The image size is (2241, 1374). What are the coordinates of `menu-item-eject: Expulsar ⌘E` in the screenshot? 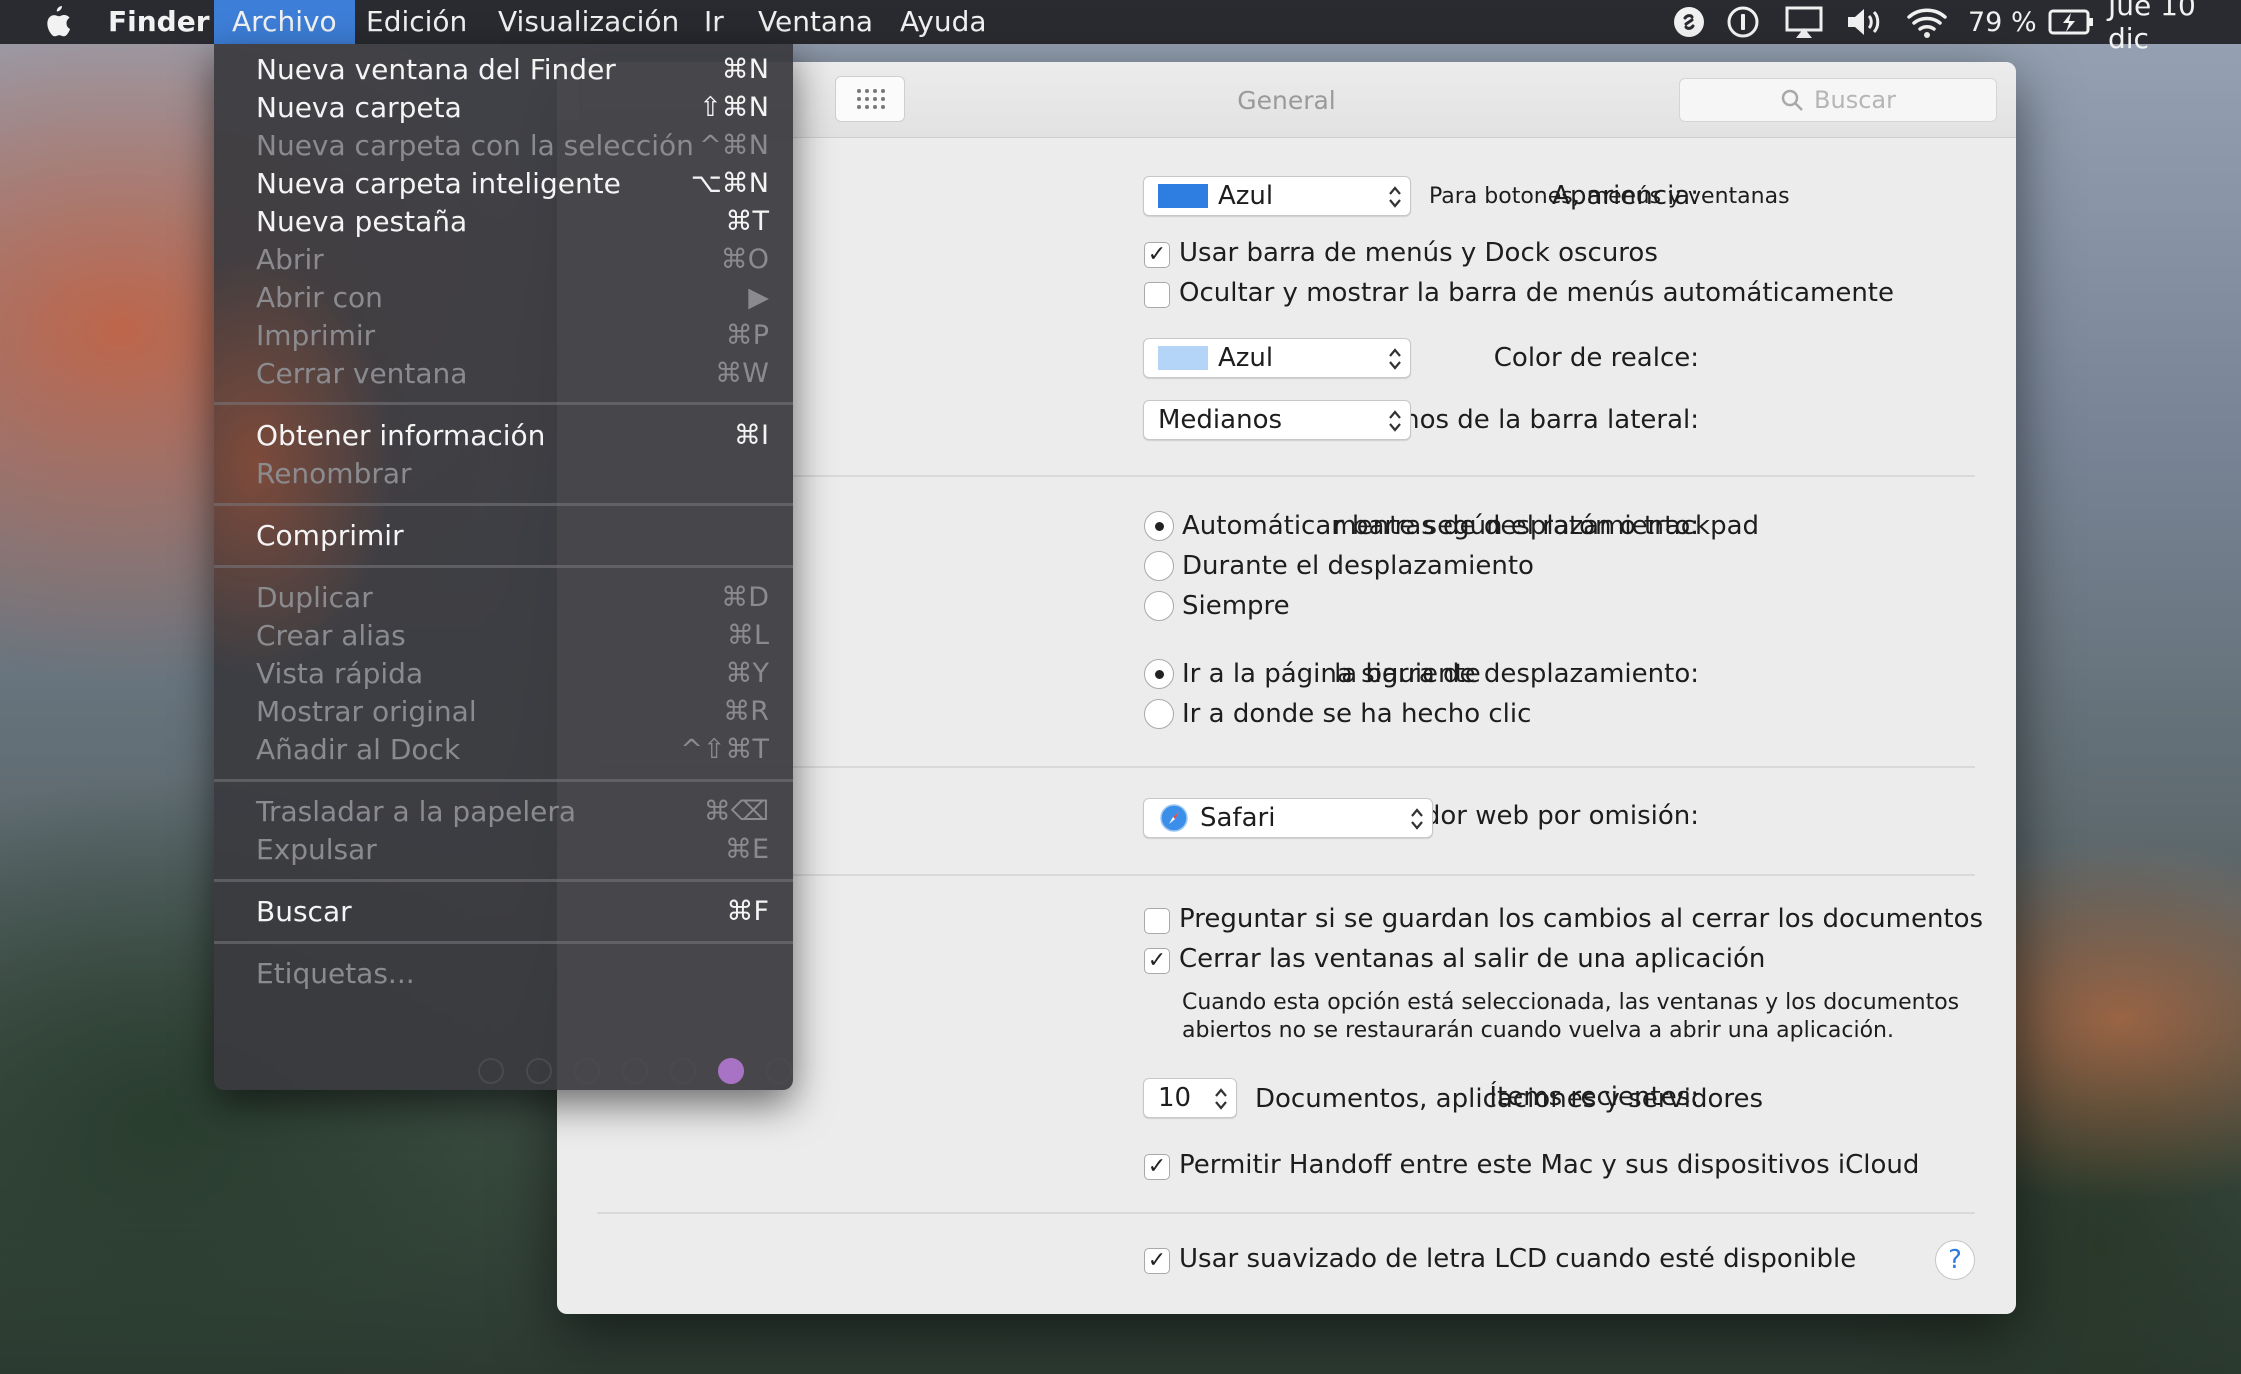 It's located at (503, 850).